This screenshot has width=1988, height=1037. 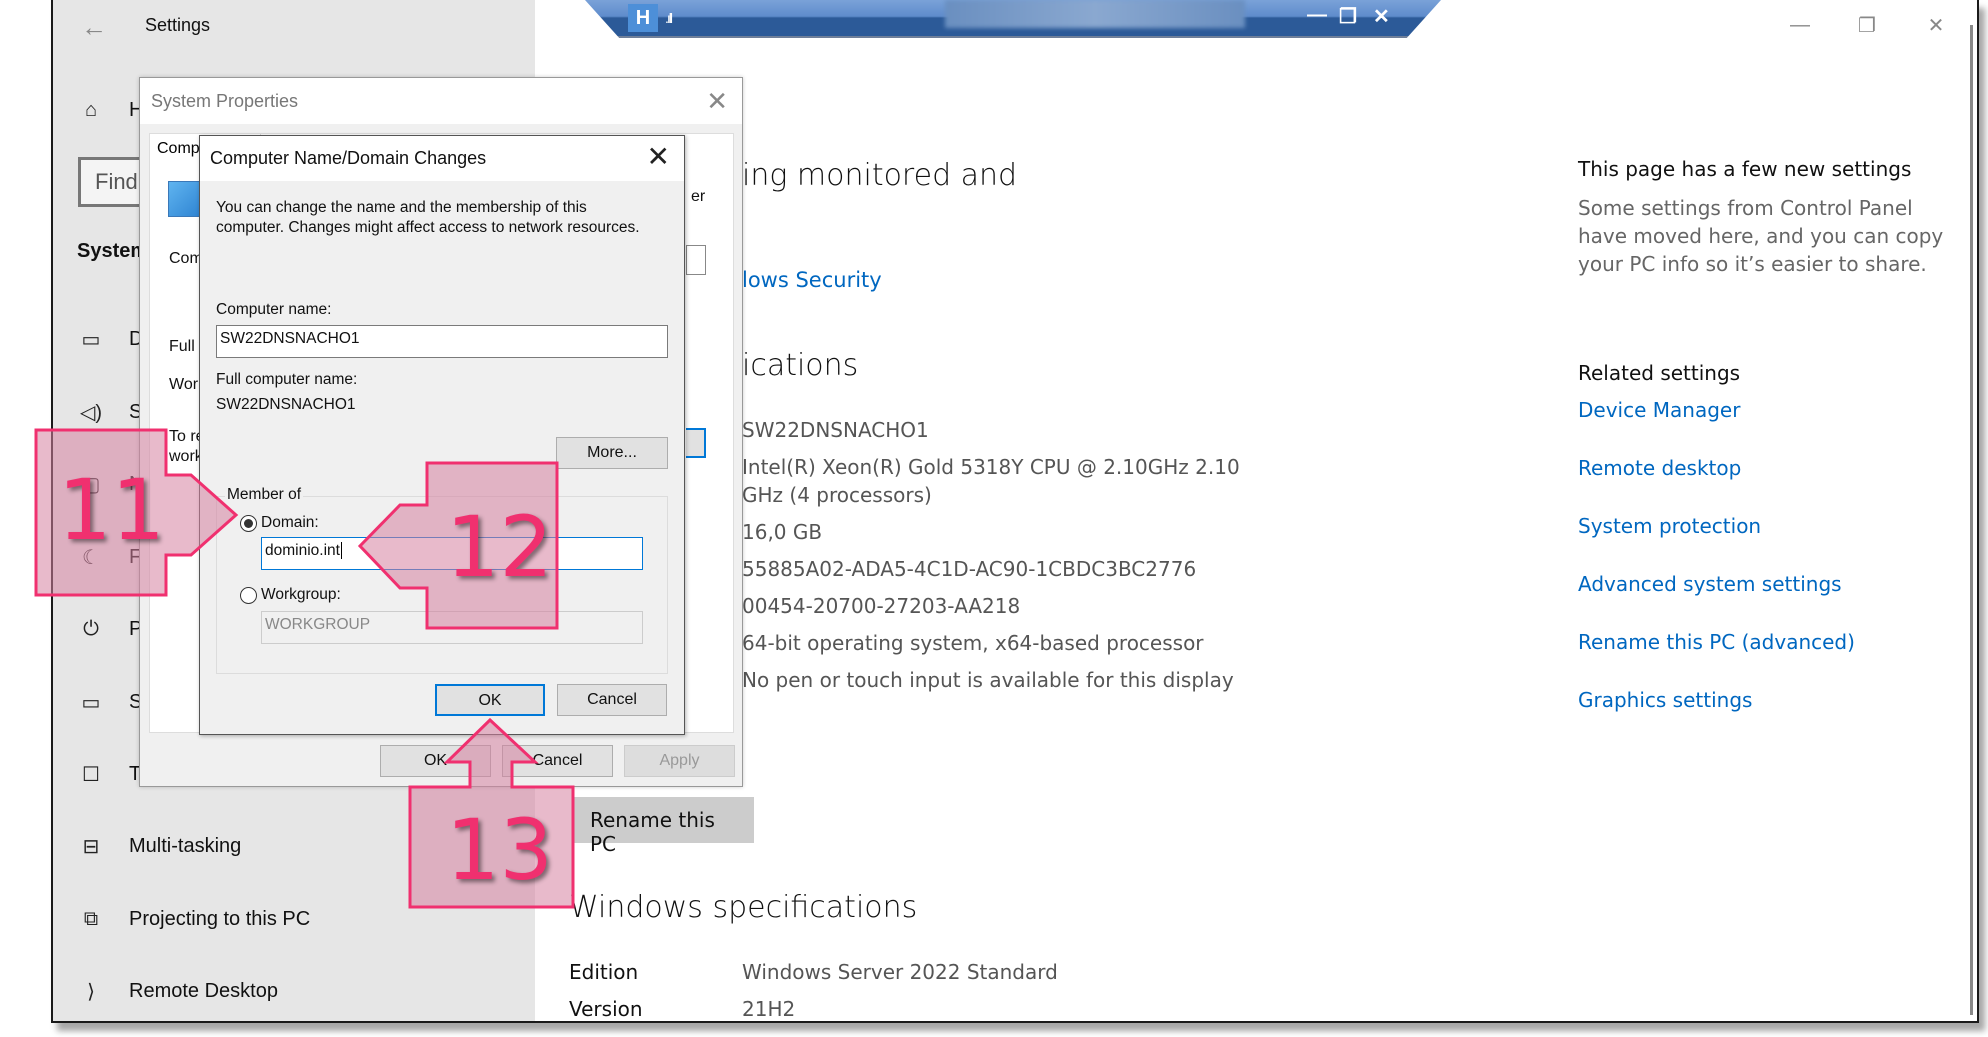 I want to click on display-icon: ▭, so click(x=91, y=339).